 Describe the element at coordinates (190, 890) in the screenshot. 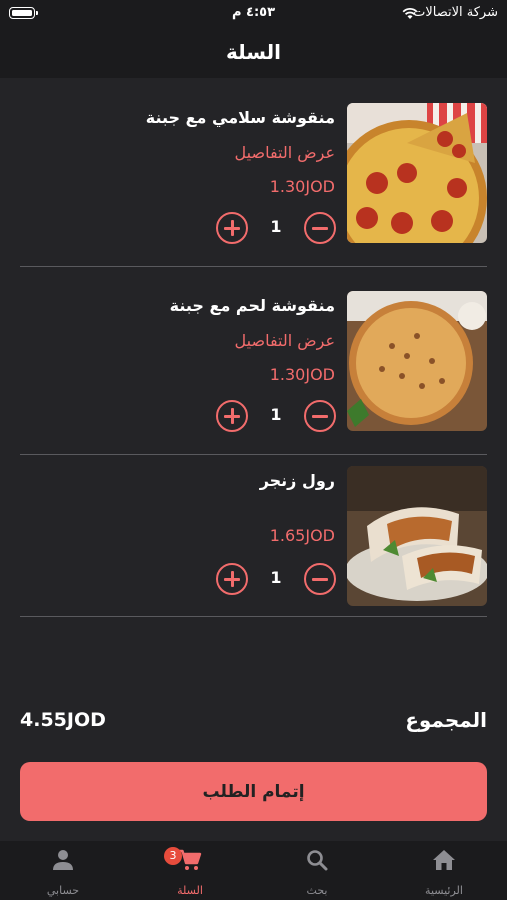

I see `tab-label: السلة` at that location.